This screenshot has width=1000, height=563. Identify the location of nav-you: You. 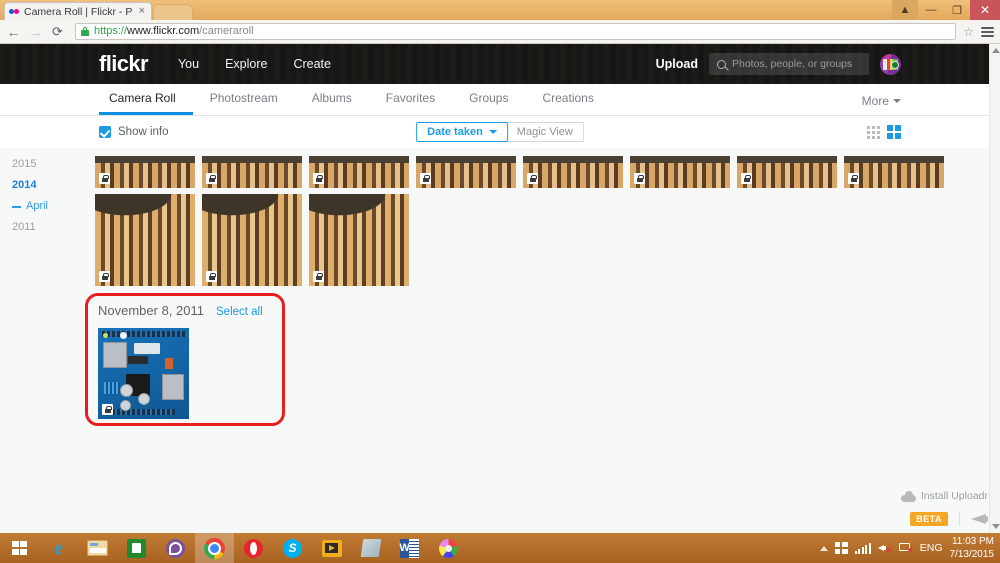
(188, 64).